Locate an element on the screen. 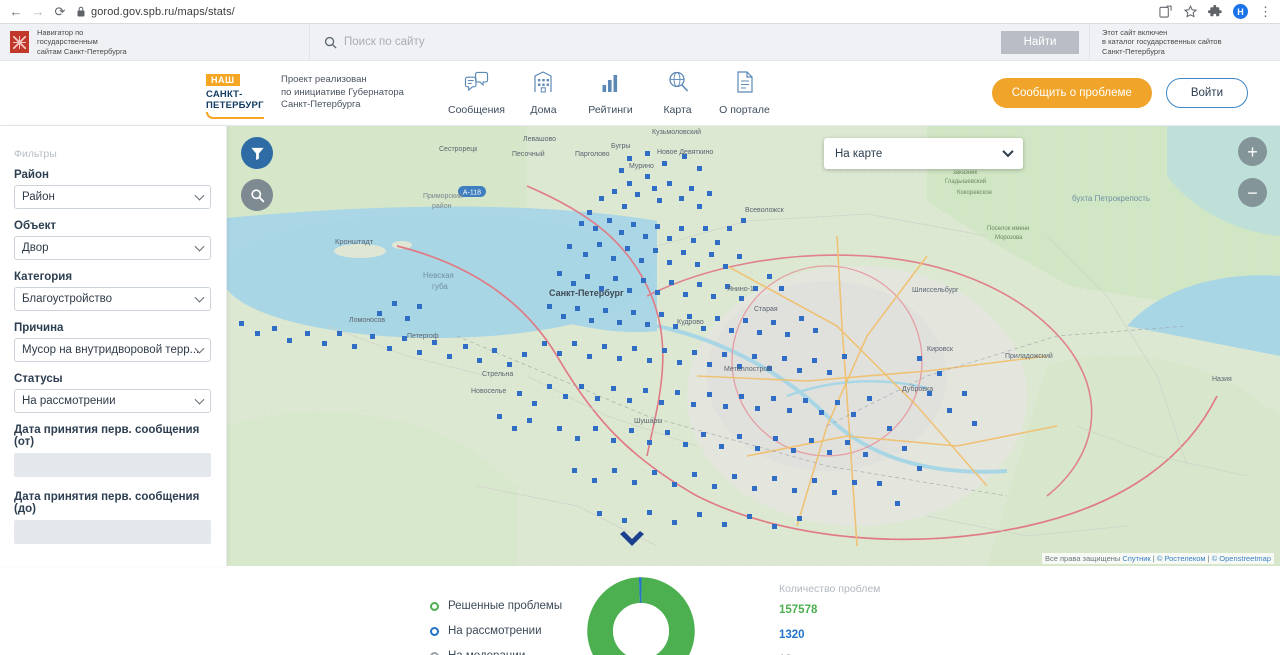 This screenshot has width=1280, height=655. svg-text: Приморский is located at coordinates (443, 196).